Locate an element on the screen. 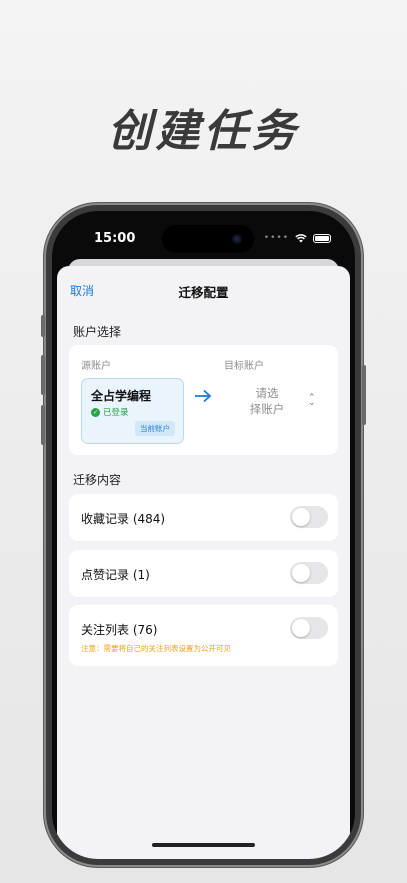  volume-up-button is located at coordinates (43, 375).